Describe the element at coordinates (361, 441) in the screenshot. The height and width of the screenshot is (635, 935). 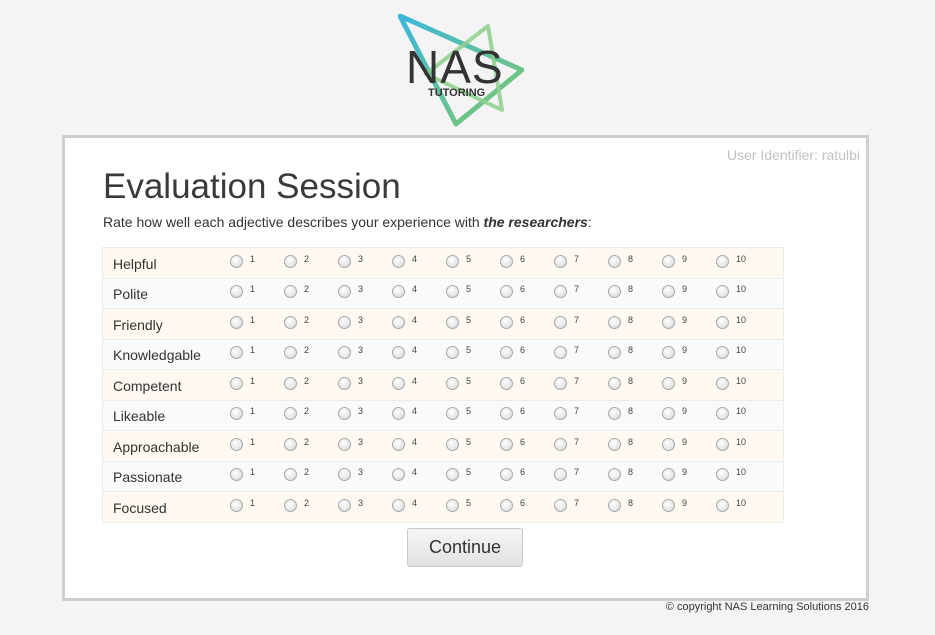
I see `rating-value-label: 3` at that location.